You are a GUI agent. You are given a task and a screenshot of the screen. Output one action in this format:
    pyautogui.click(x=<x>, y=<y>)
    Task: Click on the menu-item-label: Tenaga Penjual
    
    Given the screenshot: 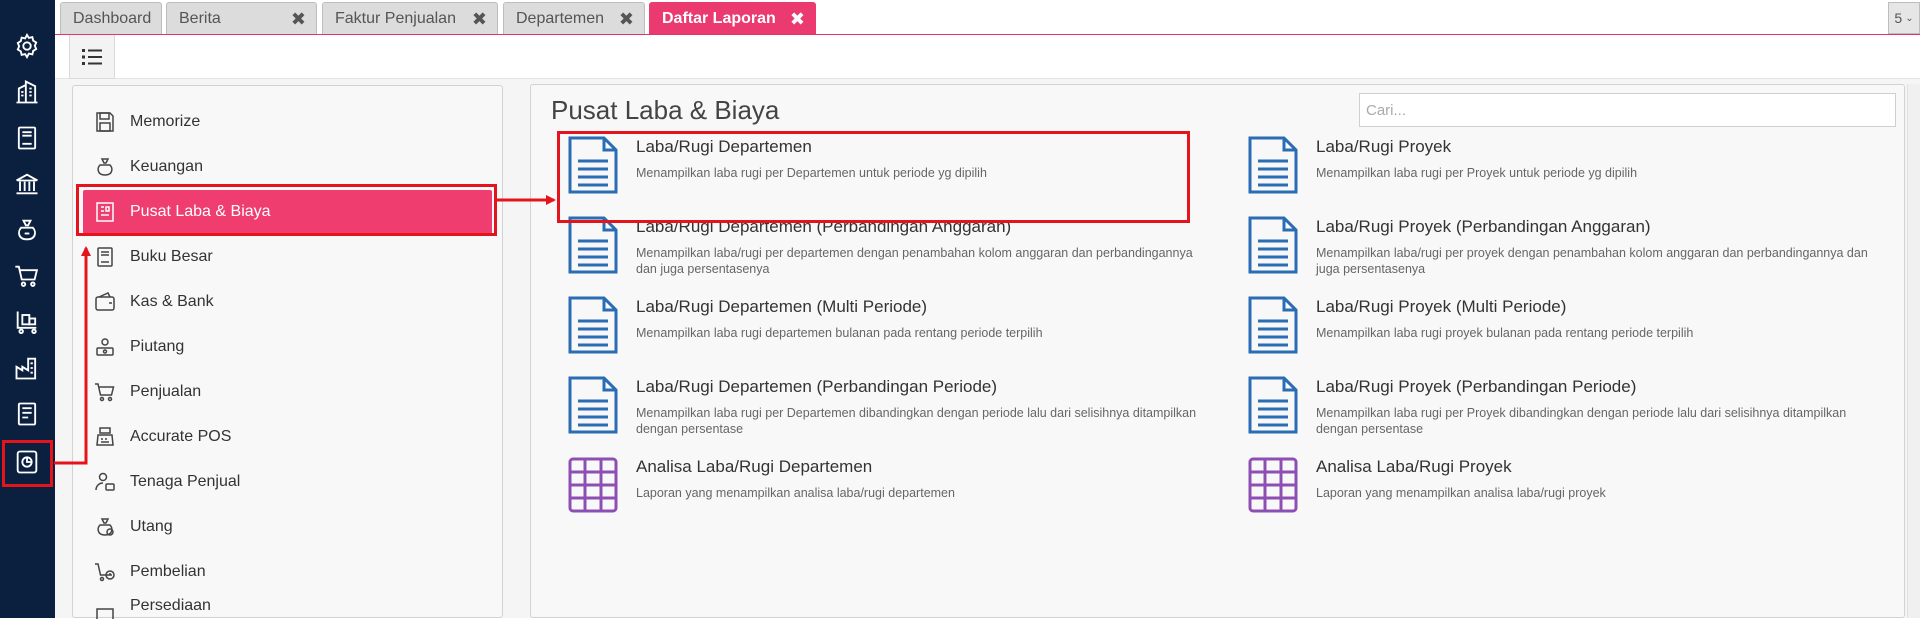 What is the action you would take?
    pyautogui.click(x=185, y=481)
    